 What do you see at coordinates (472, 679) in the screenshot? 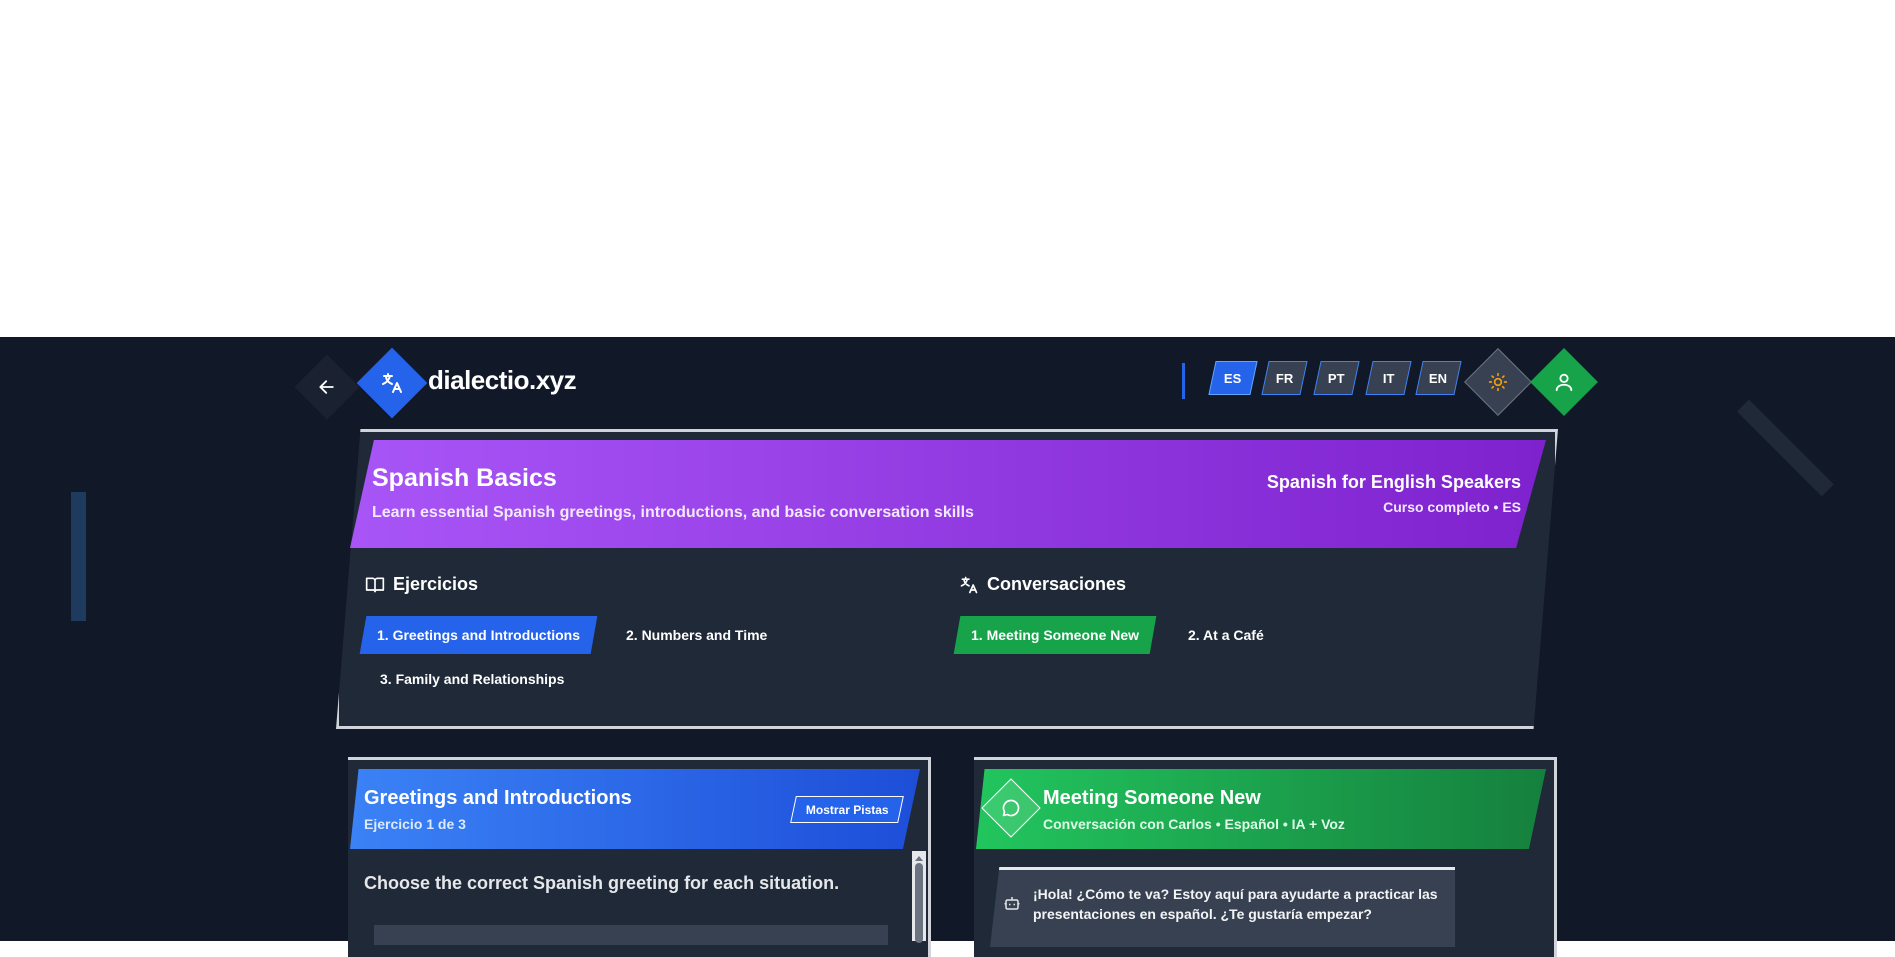
I see `exercise-chip-3: 3. Family and Relationships` at bounding box center [472, 679].